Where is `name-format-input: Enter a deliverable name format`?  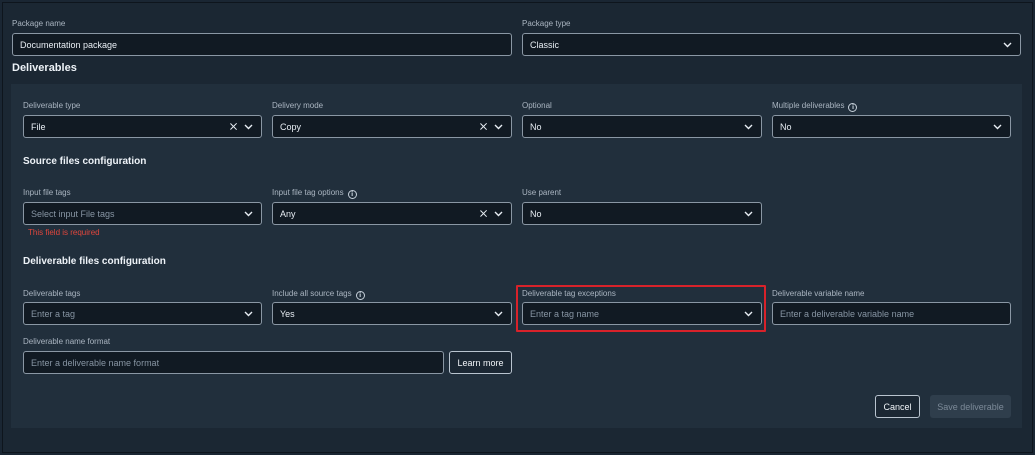
name-format-input: Enter a deliverable name format is located at coordinates (233, 362).